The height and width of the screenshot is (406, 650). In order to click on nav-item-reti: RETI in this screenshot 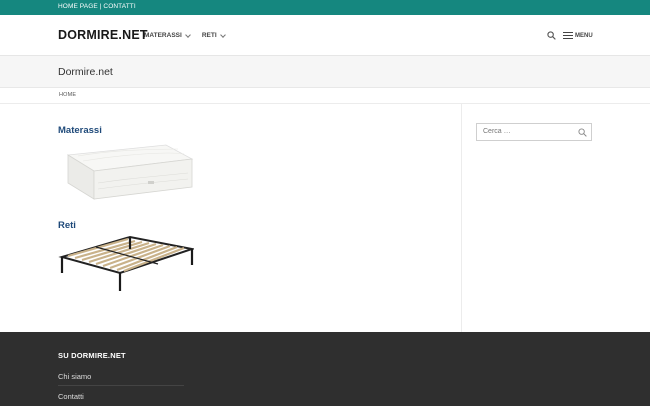, I will do `click(213, 35)`.